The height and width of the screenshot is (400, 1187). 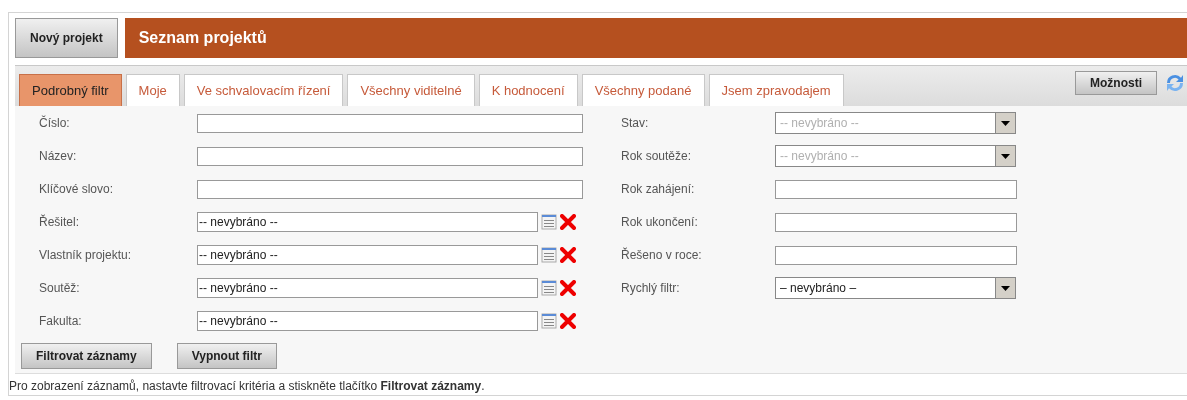 I want to click on hint-text: Pro zobrazení záznamů, nastavte filtrovací kritéria a stiskněte tlačítko Filtrovat záznamy., so click(x=247, y=387).